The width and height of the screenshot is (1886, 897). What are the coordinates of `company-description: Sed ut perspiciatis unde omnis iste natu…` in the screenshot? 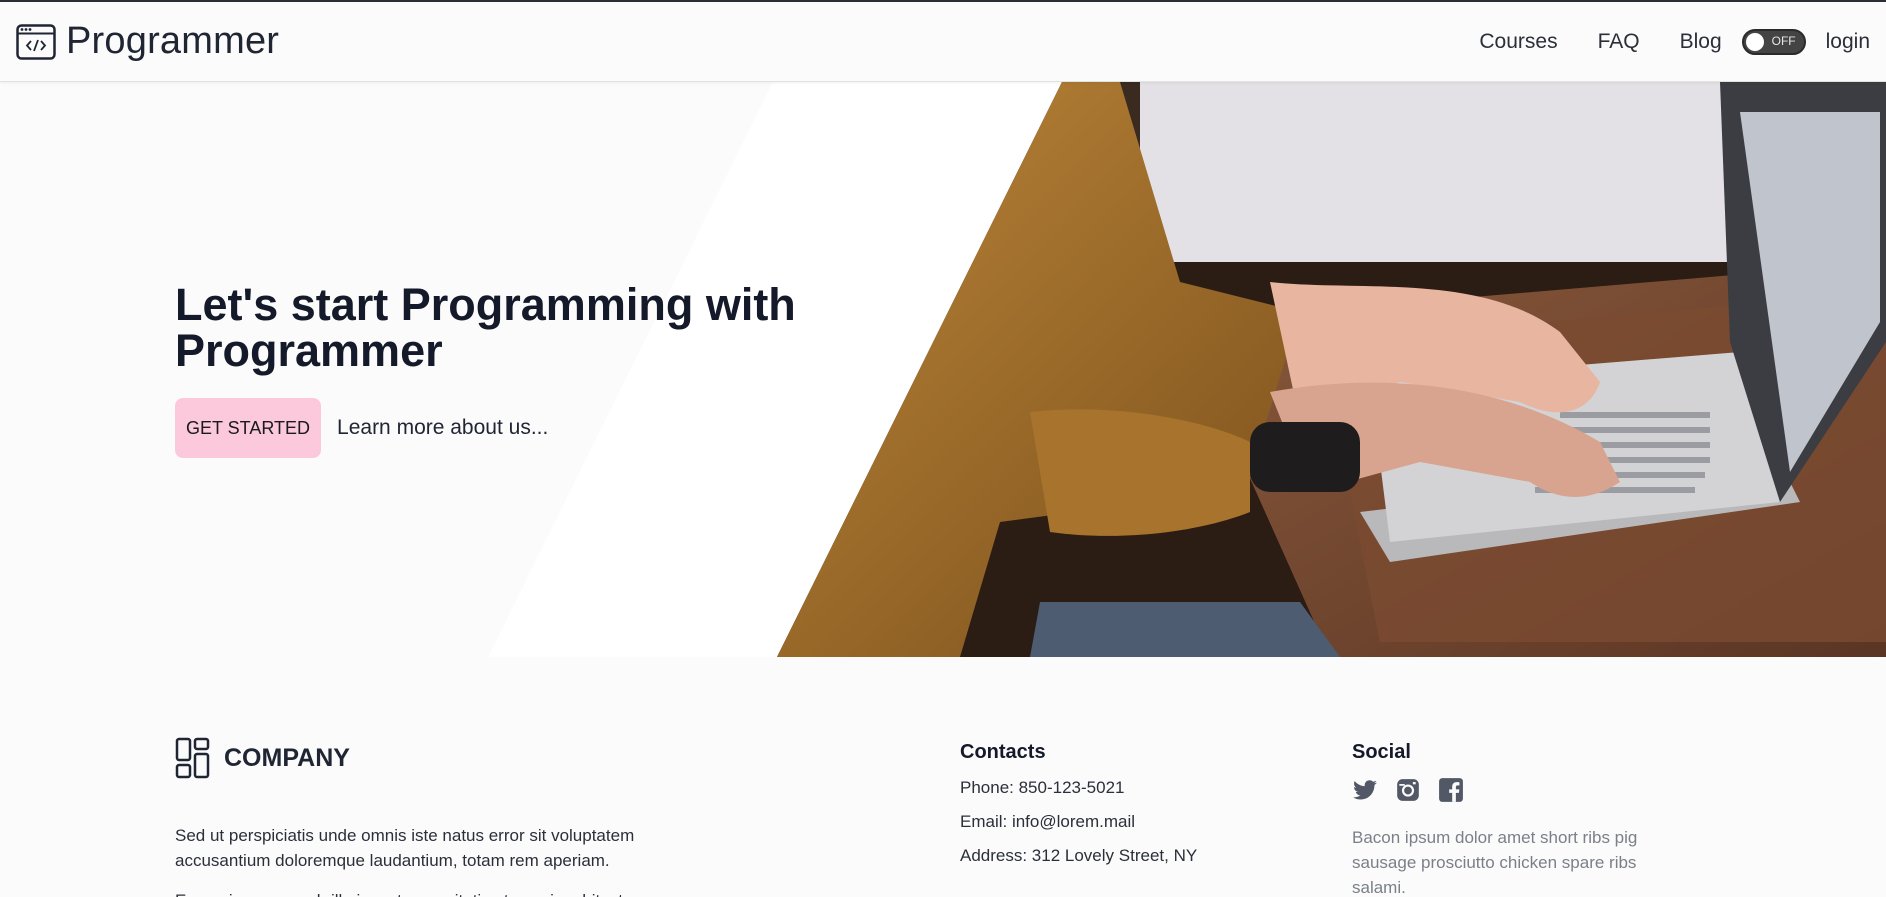 It's located at (405, 848).